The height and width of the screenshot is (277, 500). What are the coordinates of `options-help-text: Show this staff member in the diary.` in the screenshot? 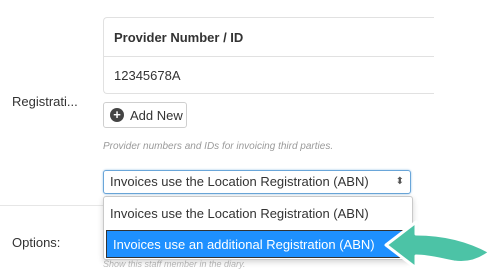 It's located at (174, 264).